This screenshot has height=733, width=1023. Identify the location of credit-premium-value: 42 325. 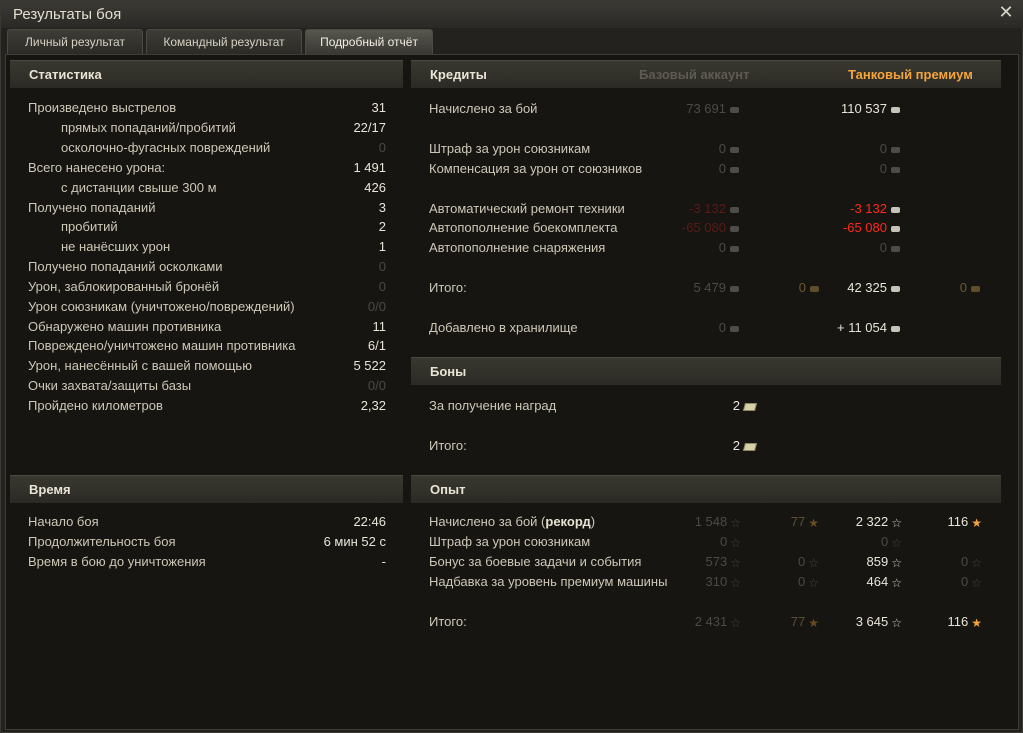
(873, 288).